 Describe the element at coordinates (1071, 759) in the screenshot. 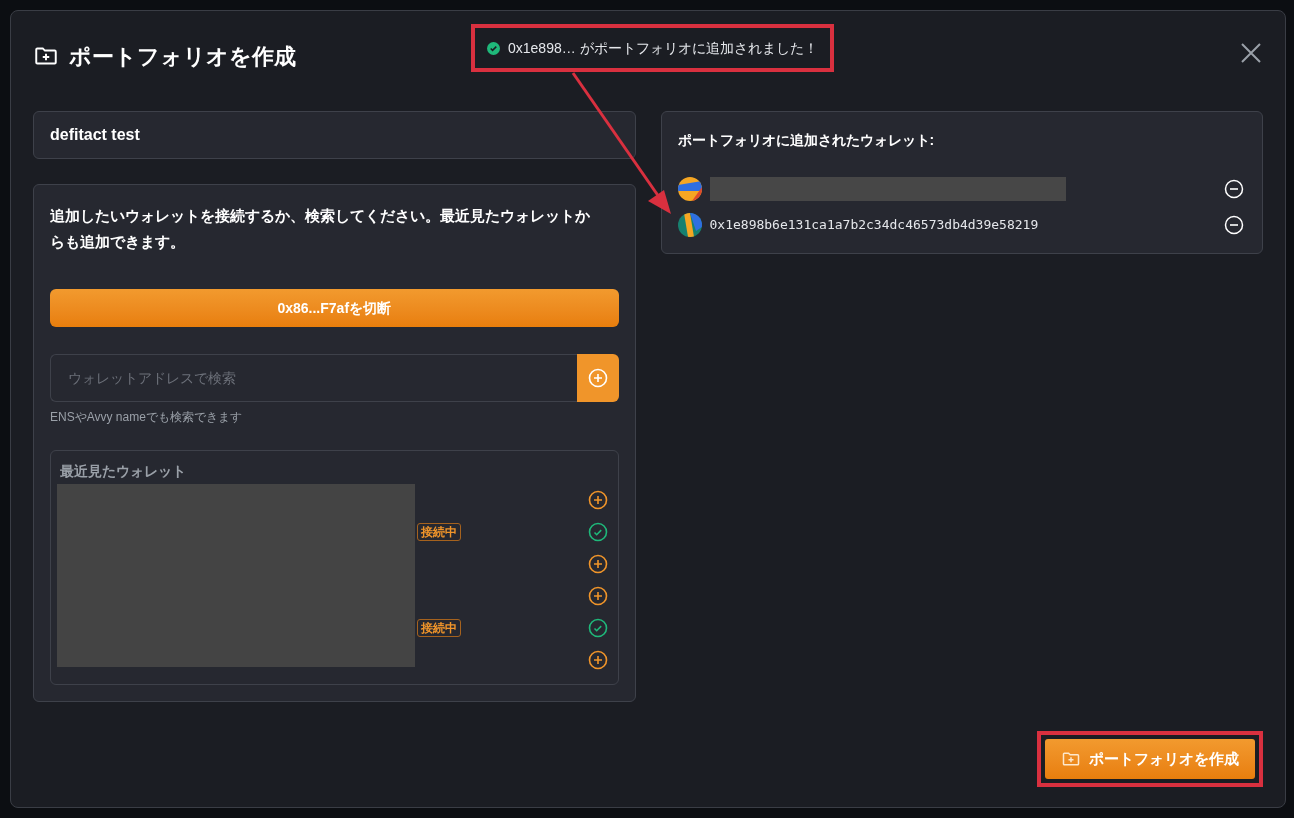

I see `folder-plus-icon` at that location.